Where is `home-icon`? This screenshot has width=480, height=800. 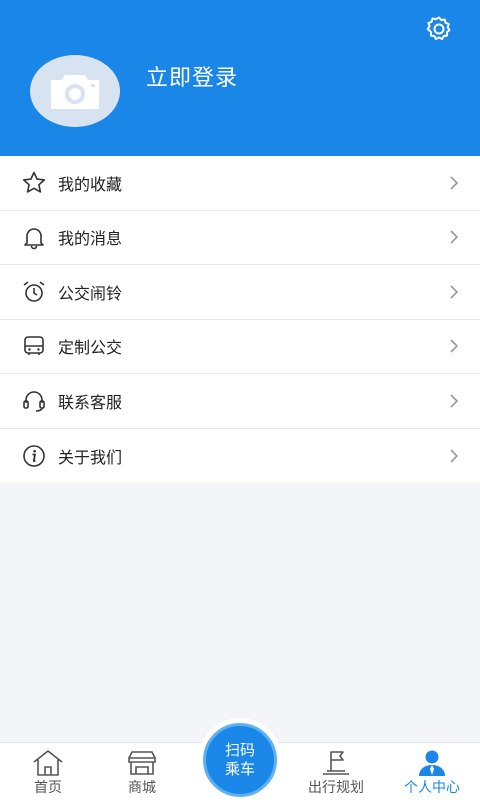
home-icon is located at coordinates (48, 763).